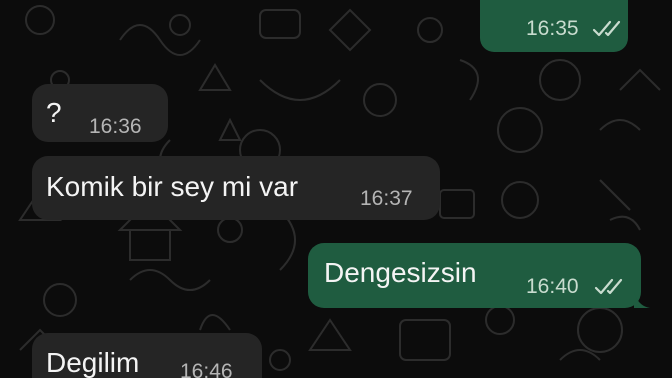  I want to click on message-bubble-incoming: Degilim 16:46, so click(147, 355).